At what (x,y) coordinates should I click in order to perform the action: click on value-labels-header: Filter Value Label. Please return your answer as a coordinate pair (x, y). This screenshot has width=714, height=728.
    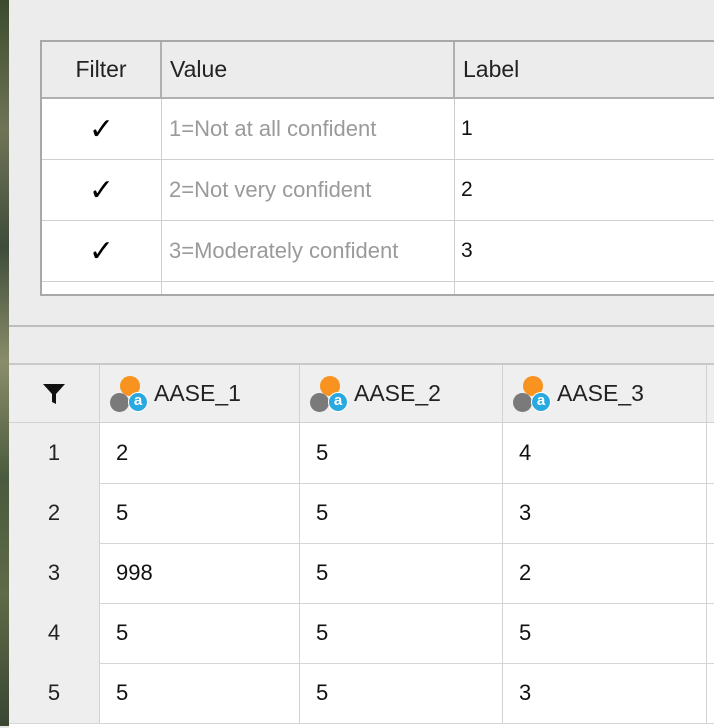
    Looking at the image, I should click on (378, 70).